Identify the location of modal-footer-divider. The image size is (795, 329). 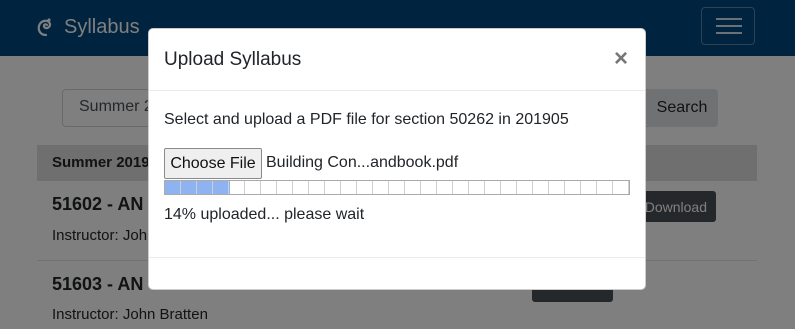
(397, 257).